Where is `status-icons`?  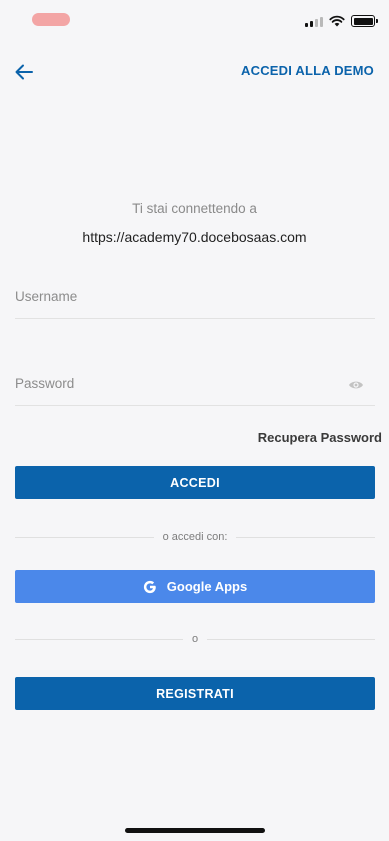 status-icons is located at coordinates (341, 21).